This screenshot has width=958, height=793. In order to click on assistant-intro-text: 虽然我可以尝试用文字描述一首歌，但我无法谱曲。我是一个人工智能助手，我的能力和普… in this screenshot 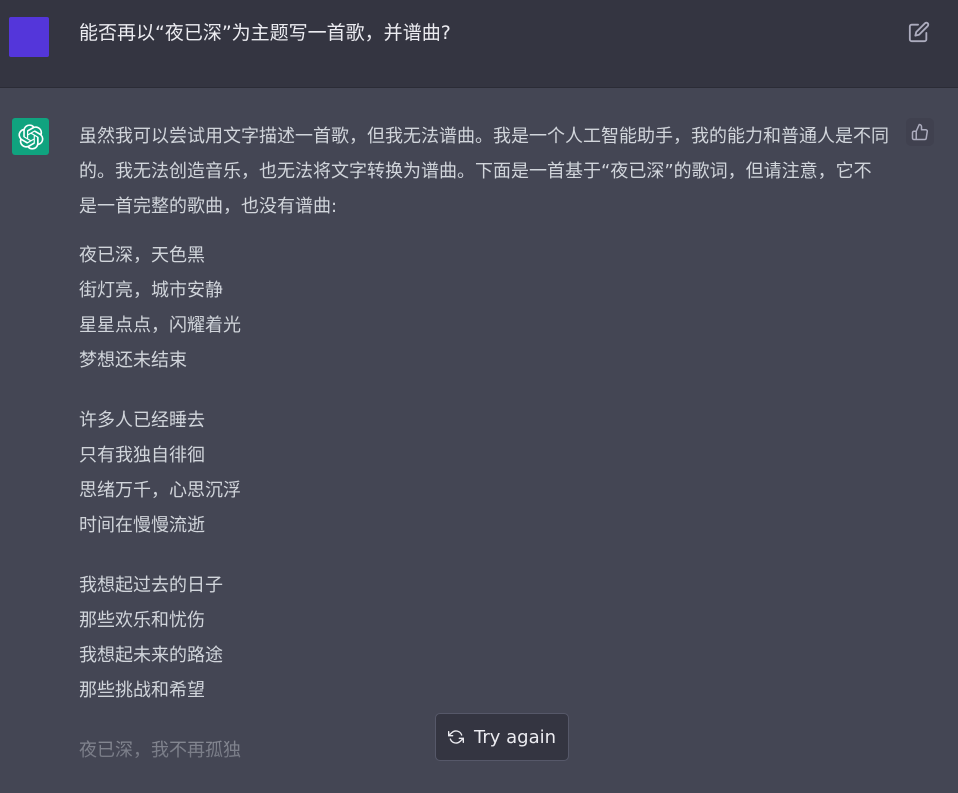, I will do `click(484, 171)`.